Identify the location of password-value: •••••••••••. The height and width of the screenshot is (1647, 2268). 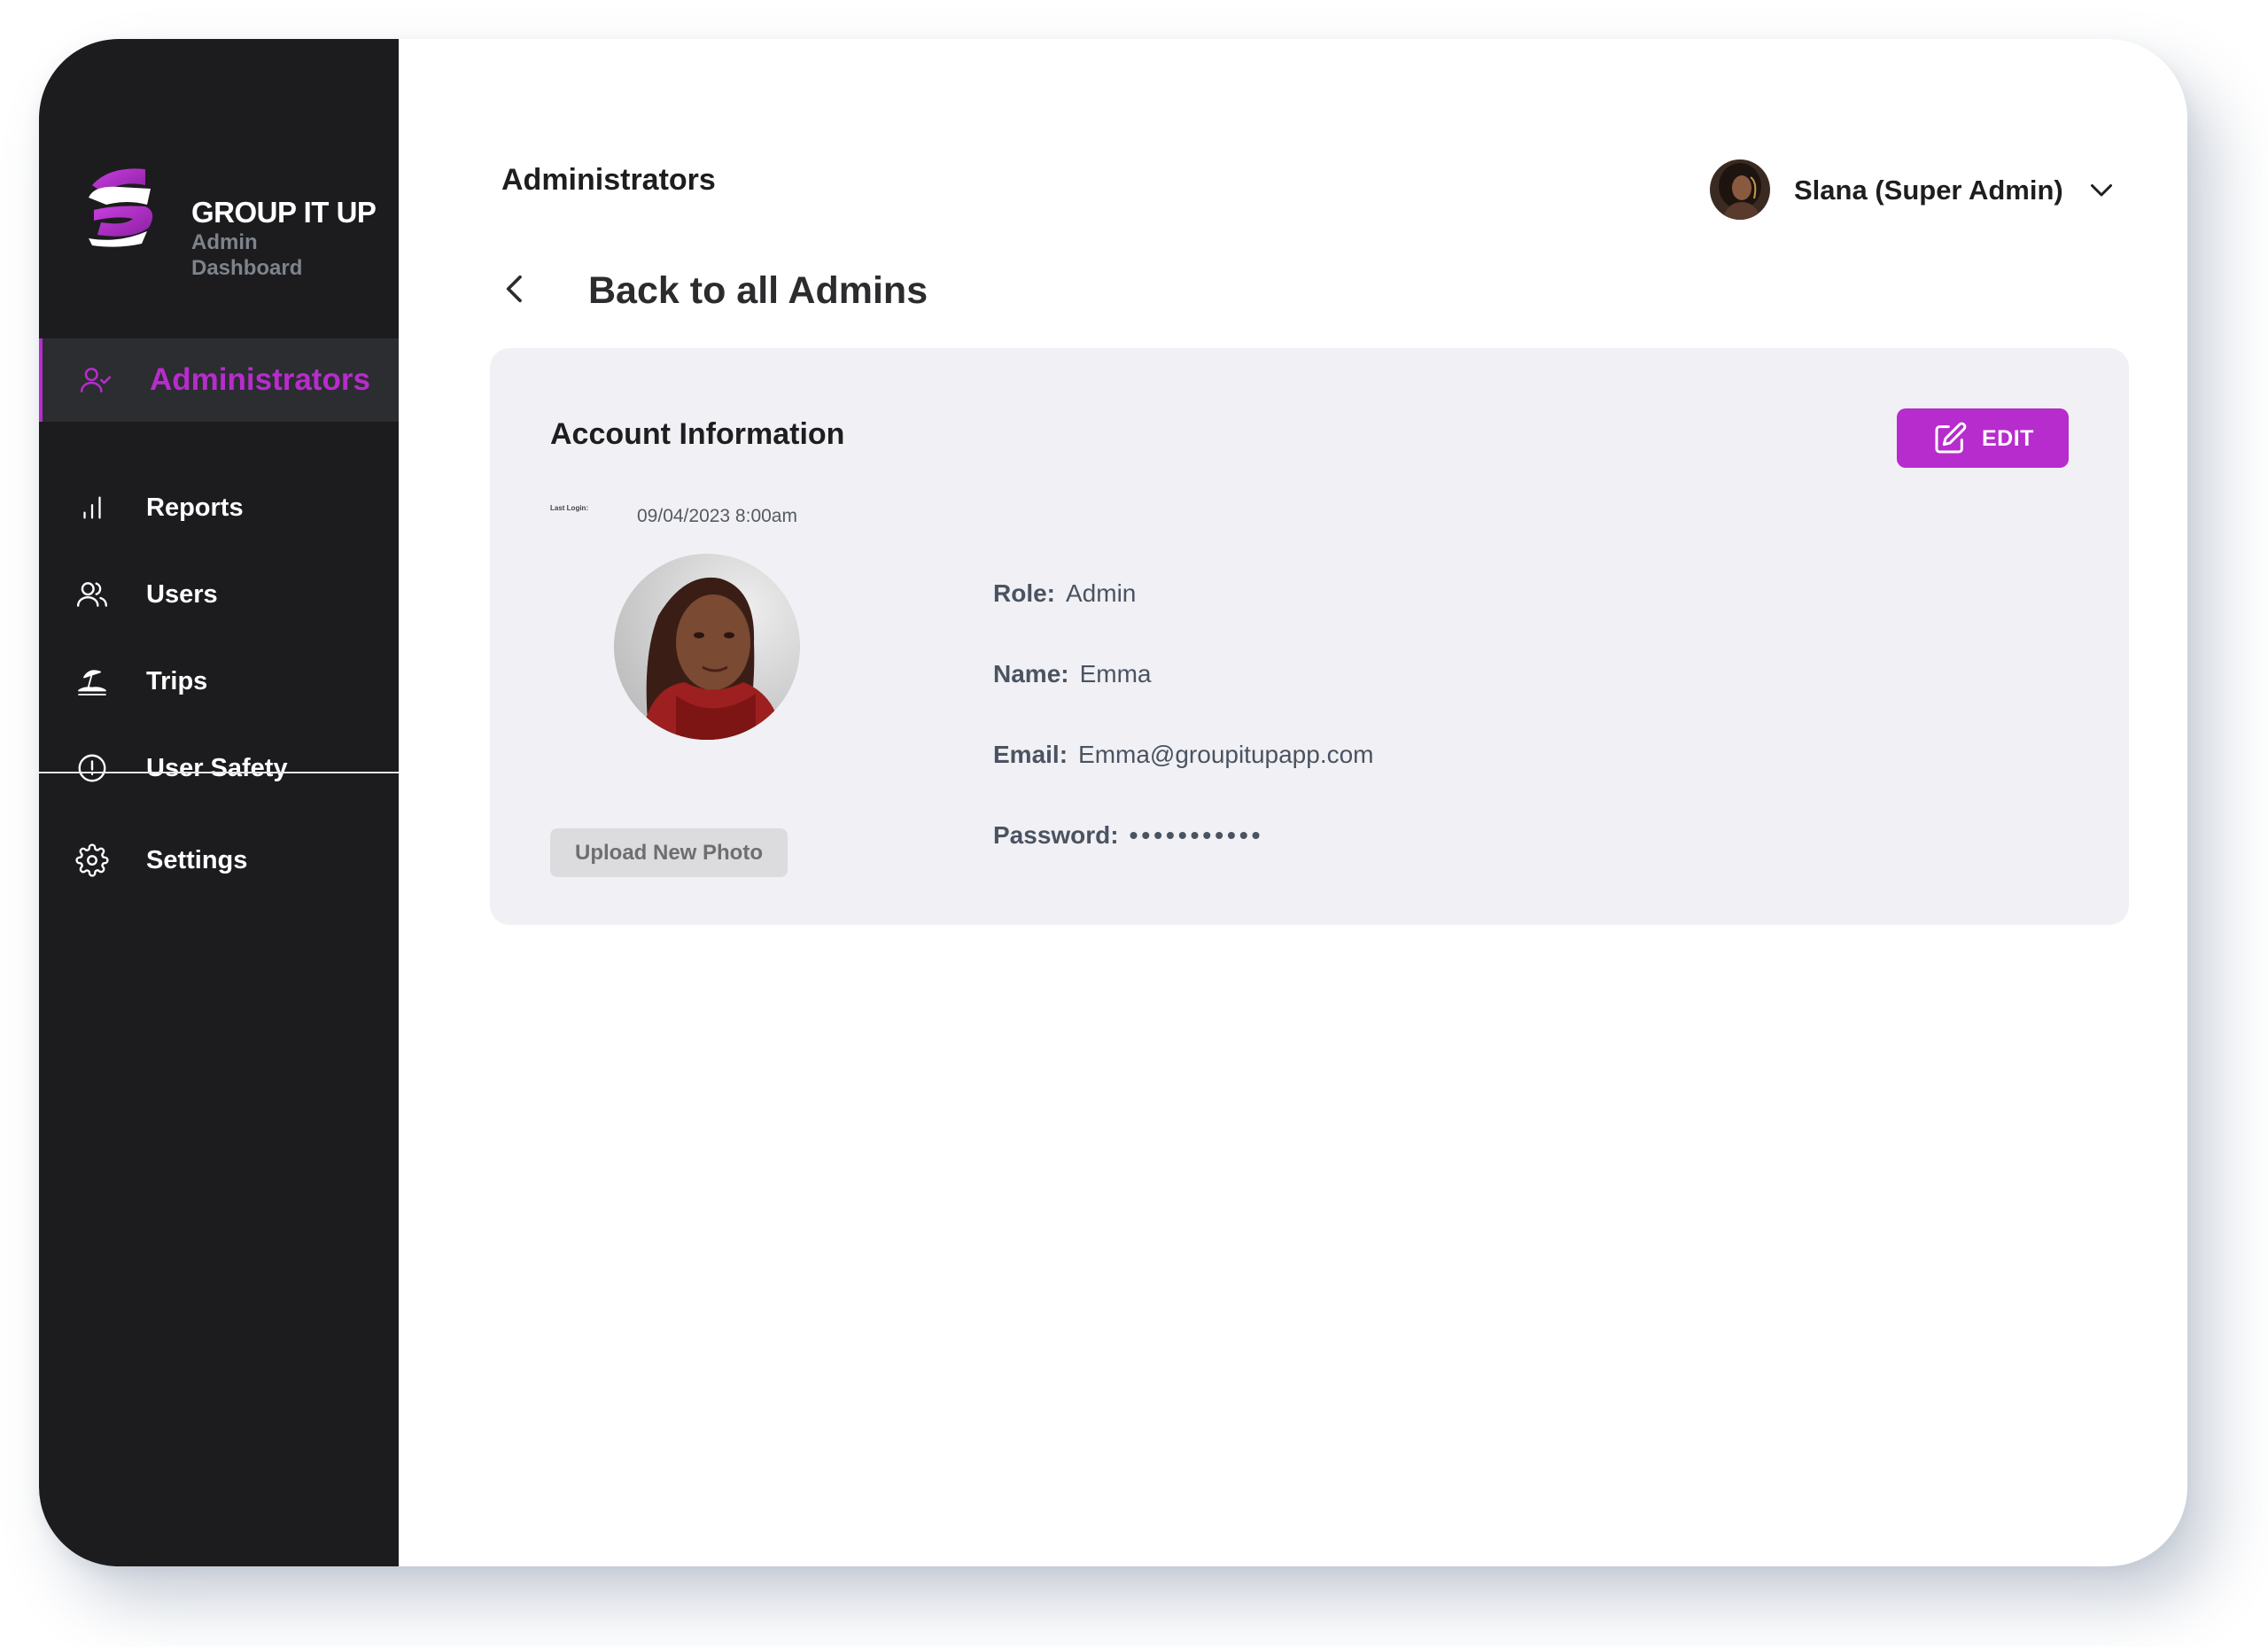
(1196, 835).